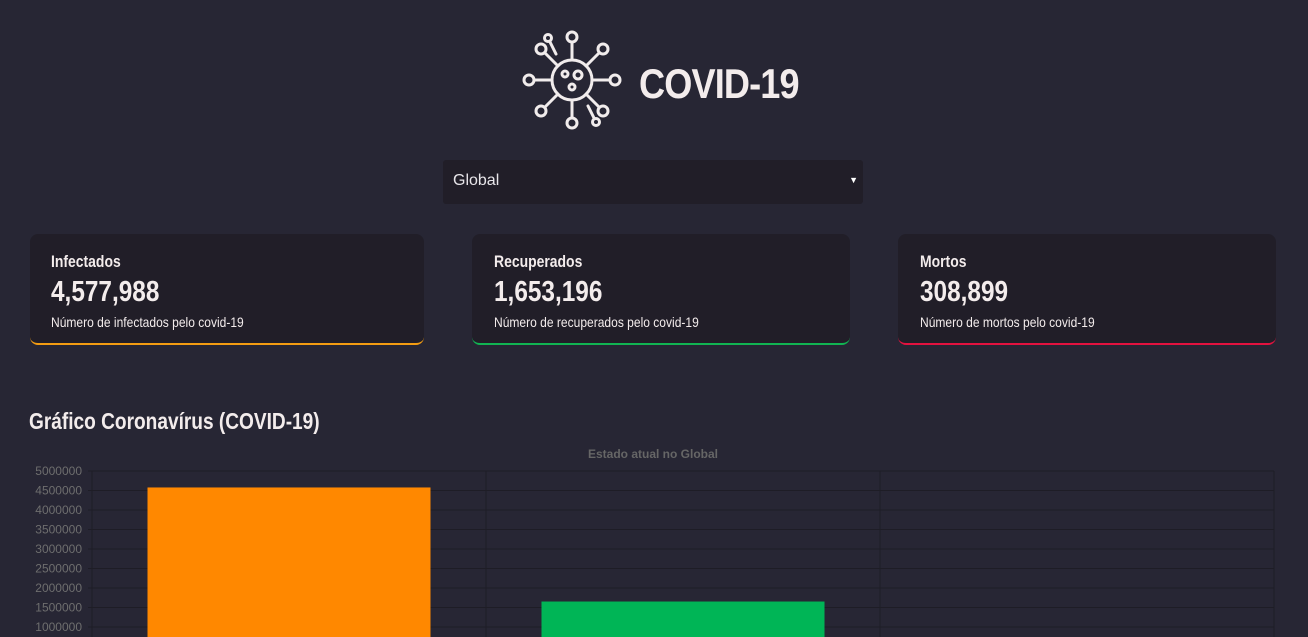 The width and height of the screenshot is (1308, 637). What do you see at coordinates (147, 322) in the screenshot?
I see `card-description: Número de infectados pelo covid-19` at bounding box center [147, 322].